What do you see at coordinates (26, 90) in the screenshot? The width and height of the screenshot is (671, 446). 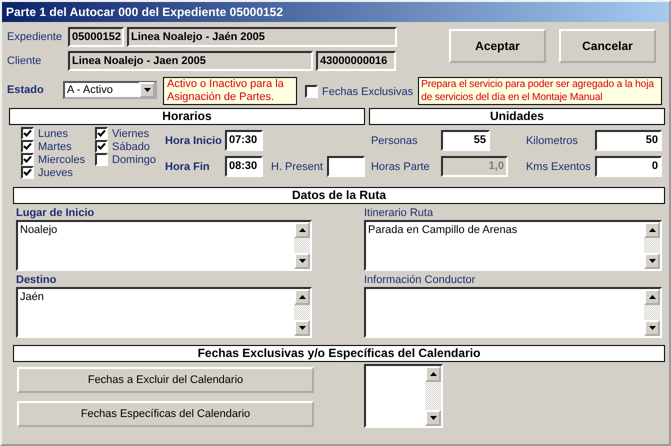 I see `field-label: Estado` at bounding box center [26, 90].